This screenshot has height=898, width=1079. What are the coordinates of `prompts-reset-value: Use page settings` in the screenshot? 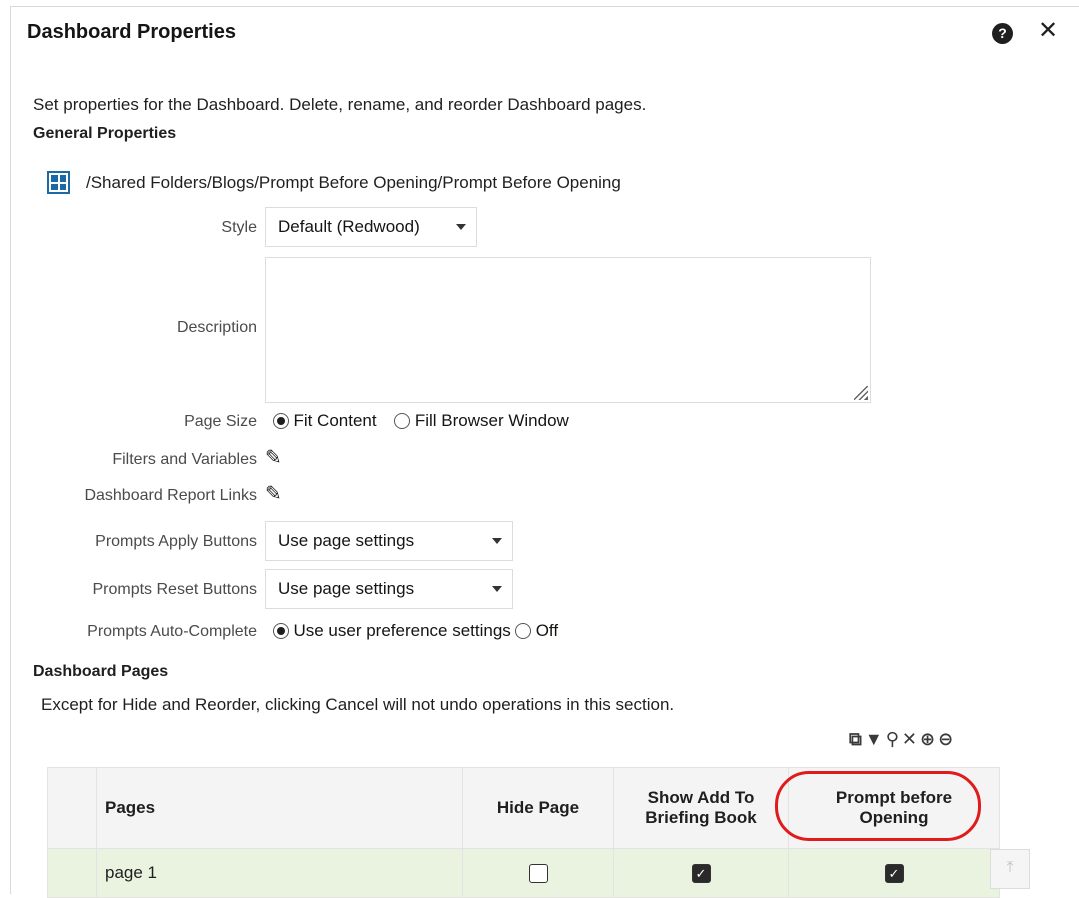 It's located at (346, 588).